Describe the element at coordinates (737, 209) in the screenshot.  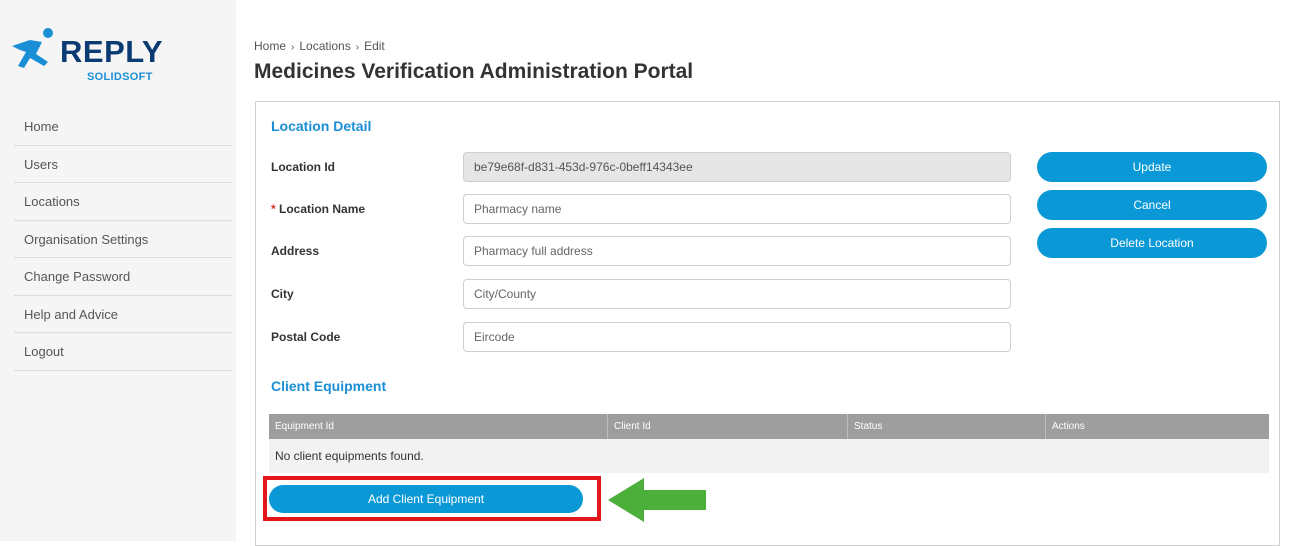
I see `location-name-input` at that location.